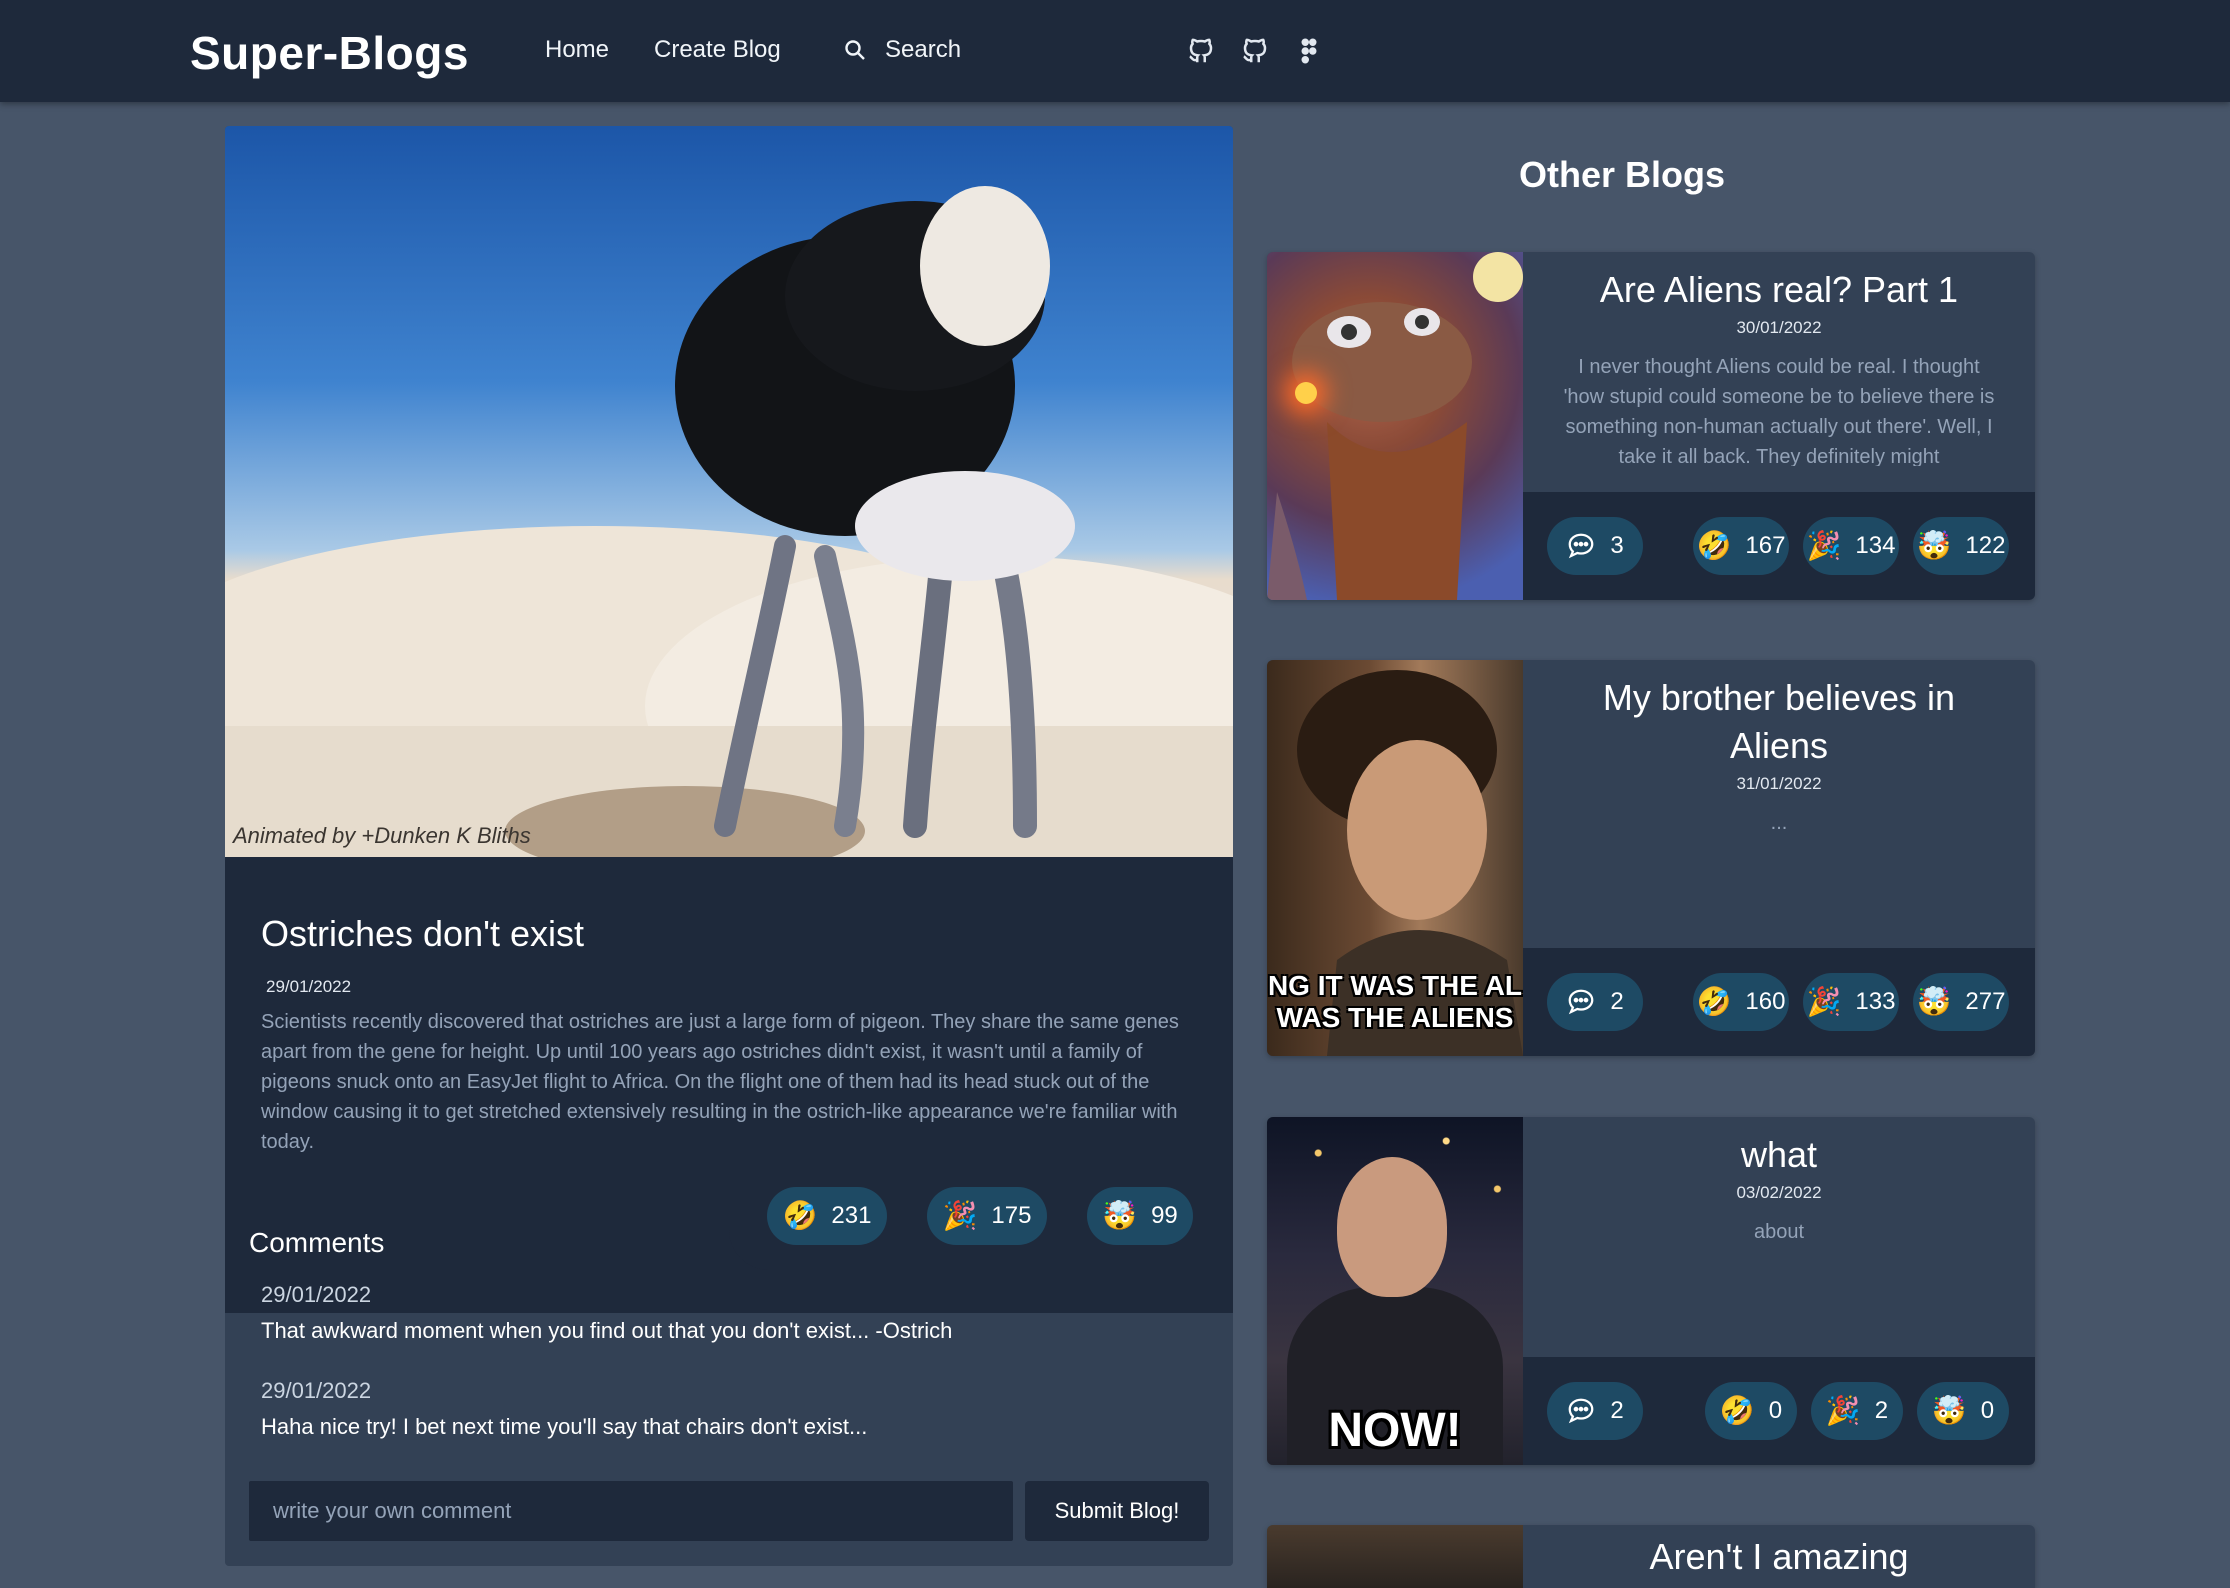 The width and height of the screenshot is (2230, 1588). What do you see at coordinates (1779, 1192) in the screenshot?
I see `blog-card-date: 03/02/2022` at bounding box center [1779, 1192].